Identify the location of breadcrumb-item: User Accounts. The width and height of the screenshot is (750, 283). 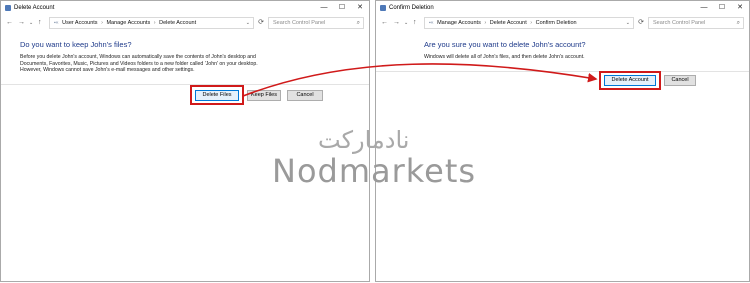
(79, 23).